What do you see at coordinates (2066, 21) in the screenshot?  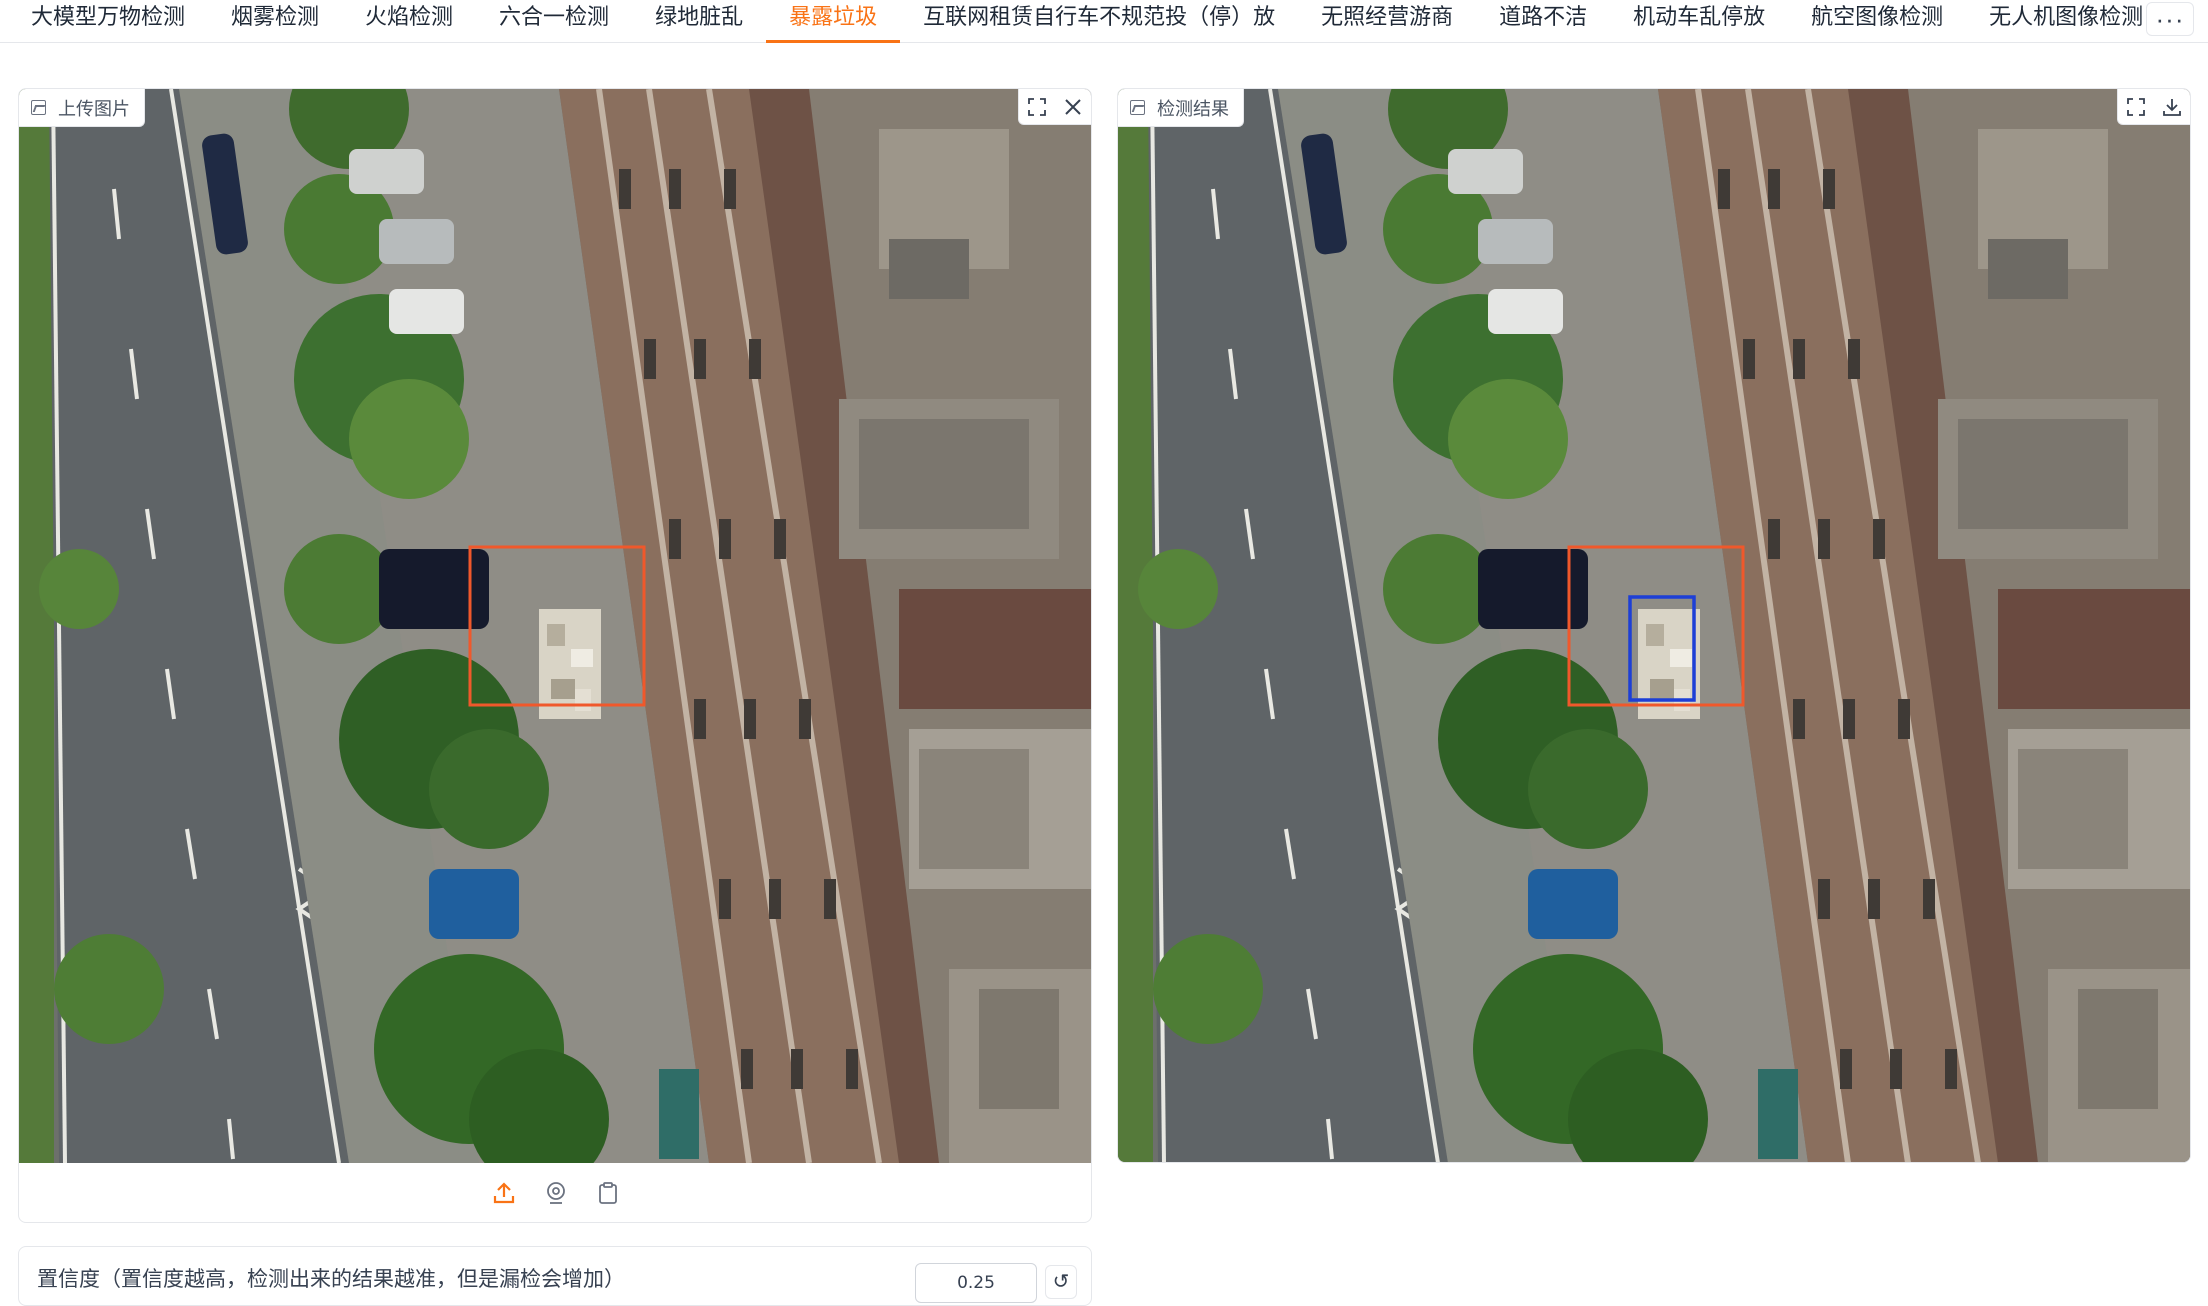 I see `tab-drone-image-detection: 无人机图像检测` at bounding box center [2066, 21].